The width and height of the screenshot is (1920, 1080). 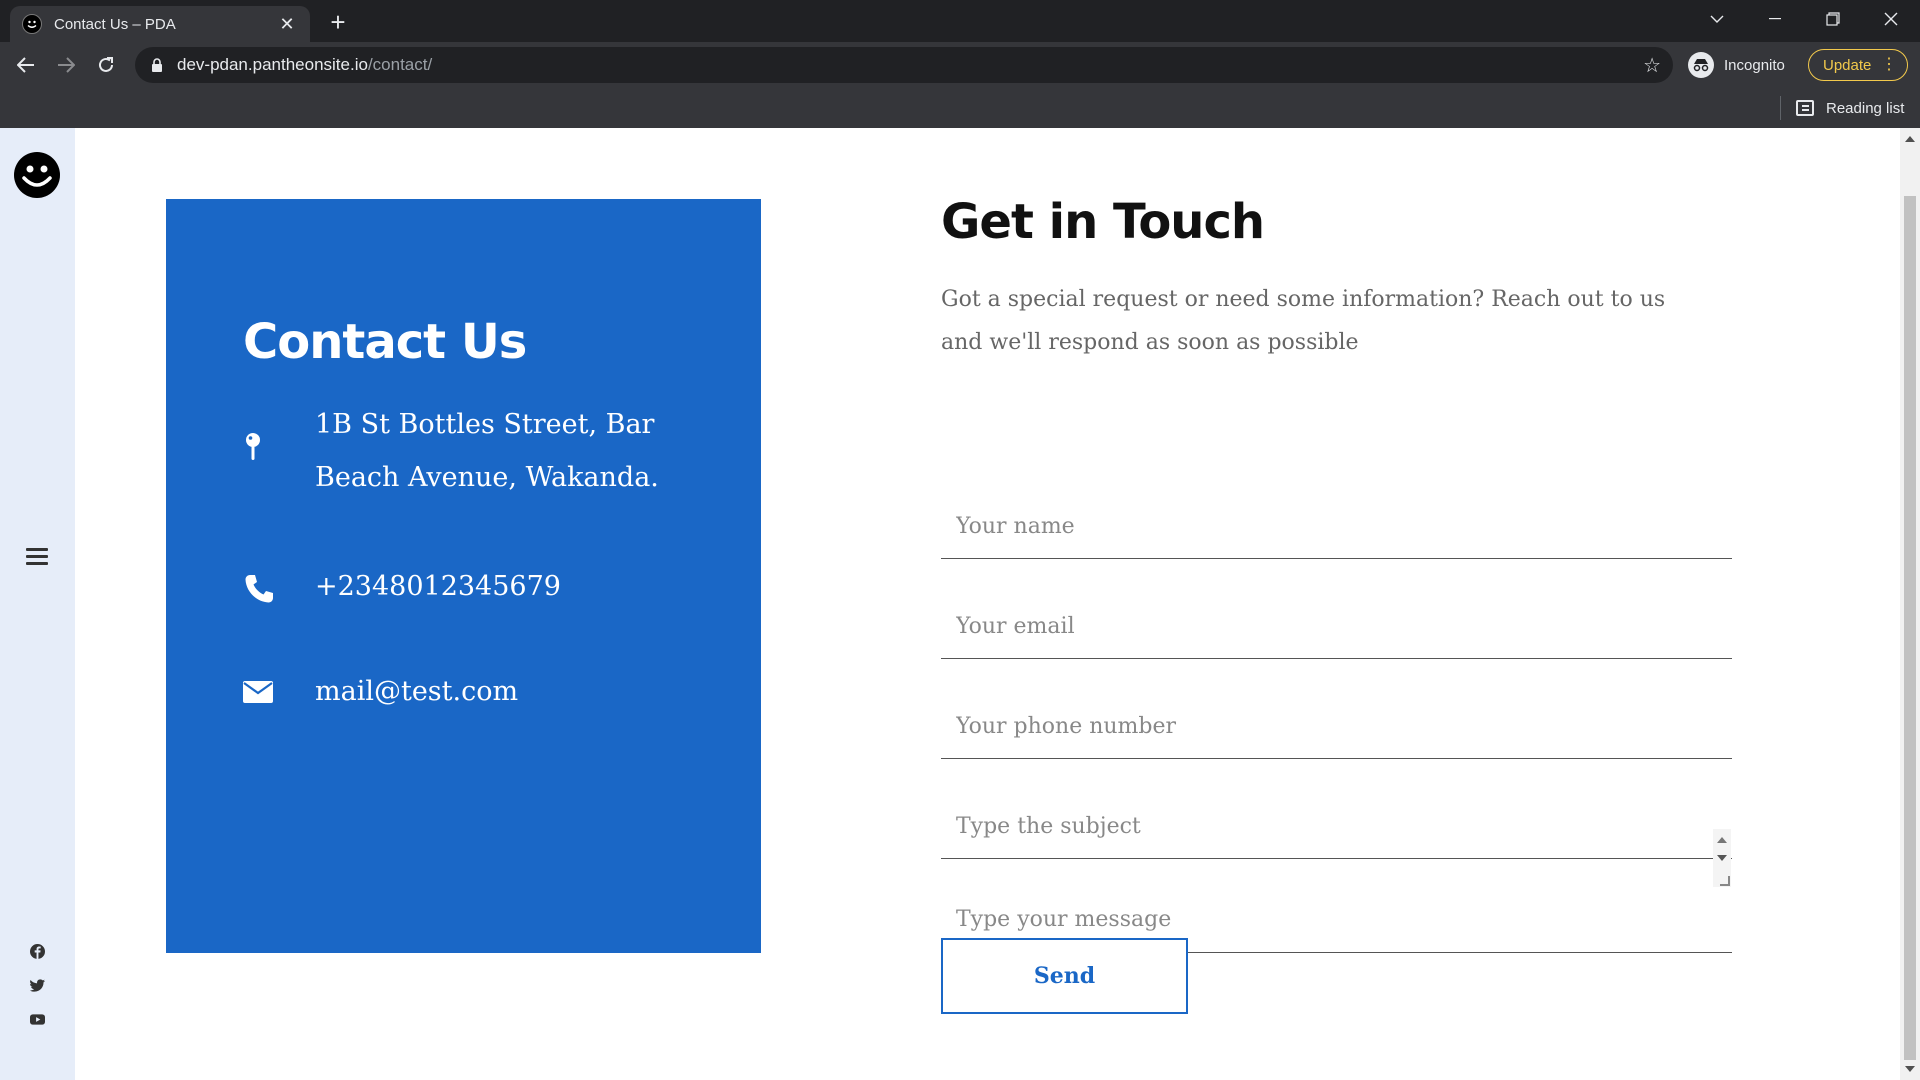 What do you see at coordinates (1064, 976) in the screenshot?
I see `send-button: Send` at bounding box center [1064, 976].